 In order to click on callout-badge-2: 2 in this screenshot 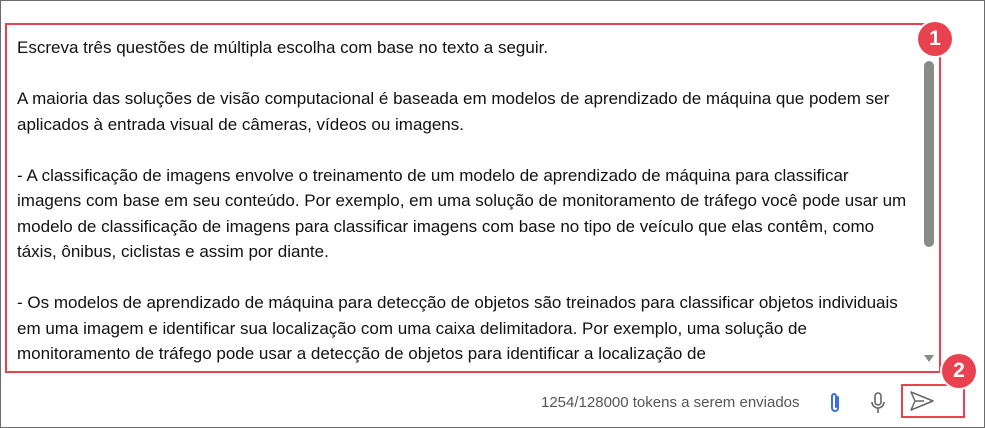, I will do `click(959, 371)`.